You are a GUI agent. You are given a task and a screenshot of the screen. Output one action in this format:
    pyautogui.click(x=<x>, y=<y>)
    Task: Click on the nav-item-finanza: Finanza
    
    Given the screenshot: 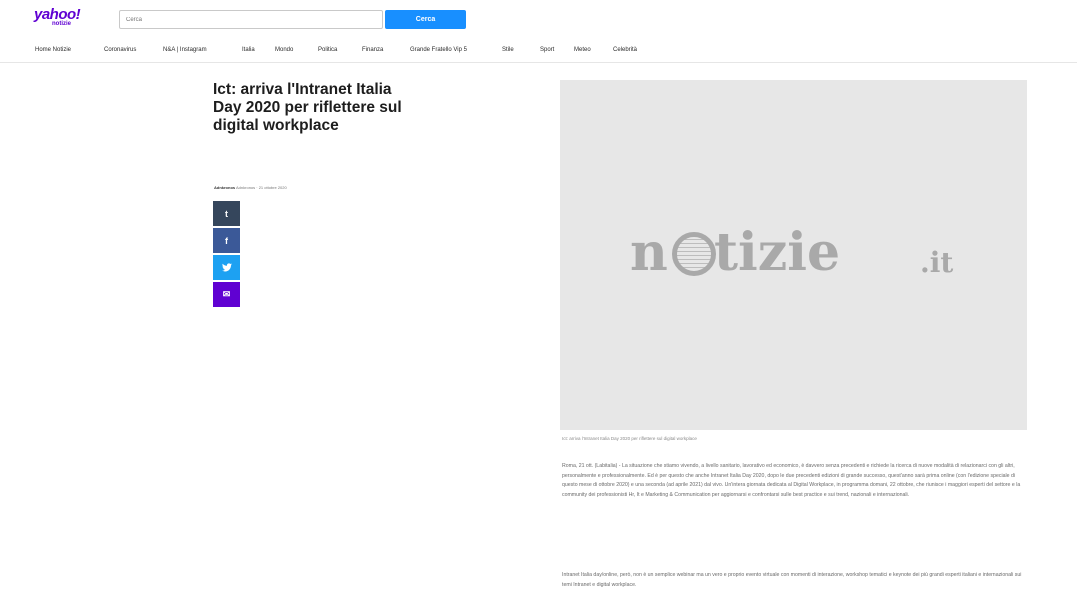 What is the action you would take?
    pyautogui.click(x=372, y=50)
    